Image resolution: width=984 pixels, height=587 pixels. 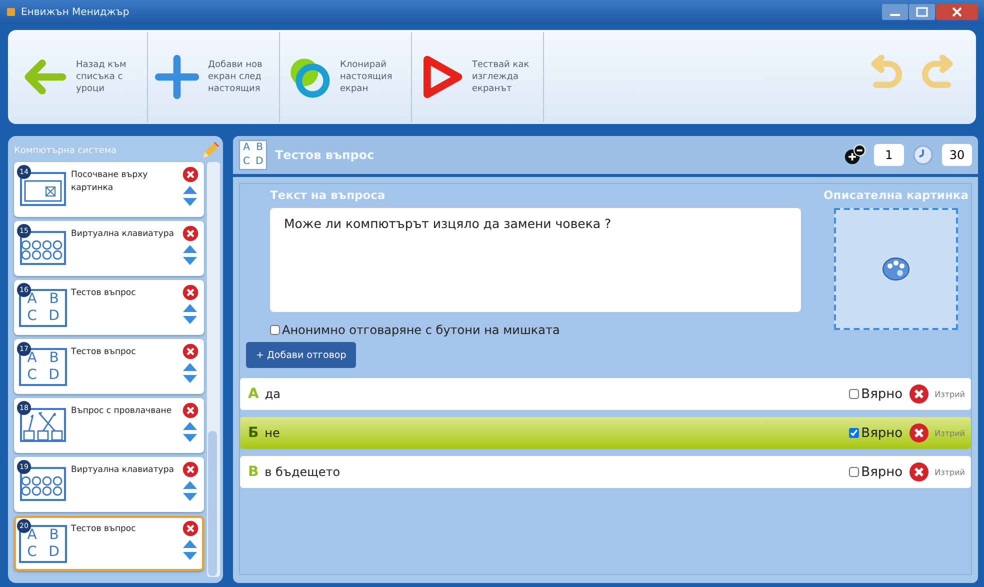 What do you see at coordinates (605, 394) in the screenshot?
I see `answer-row: А да Вярно Изтрий` at bounding box center [605, 394].